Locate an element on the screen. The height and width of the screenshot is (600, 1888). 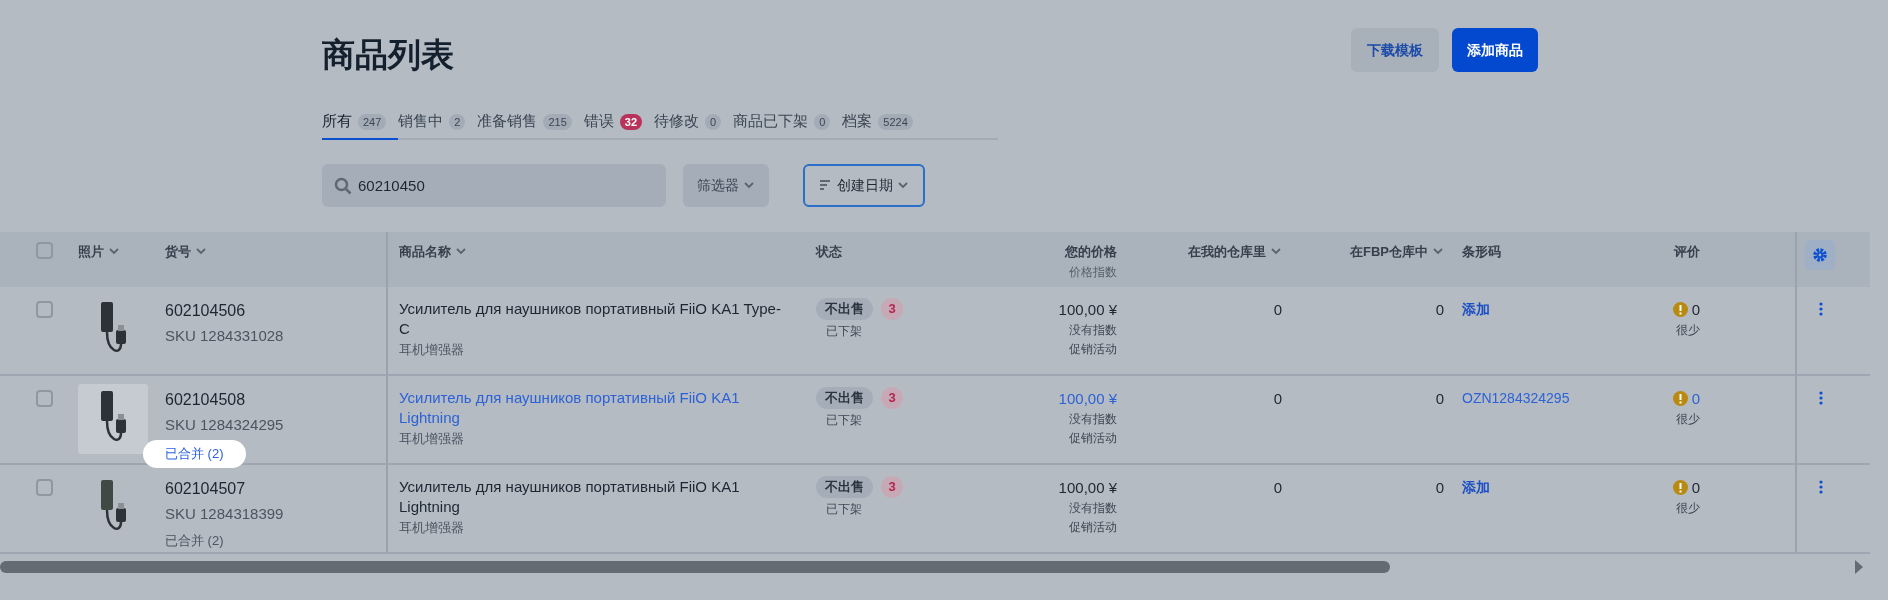
tab: 待修改 0 is located at coordinates (694, 122).